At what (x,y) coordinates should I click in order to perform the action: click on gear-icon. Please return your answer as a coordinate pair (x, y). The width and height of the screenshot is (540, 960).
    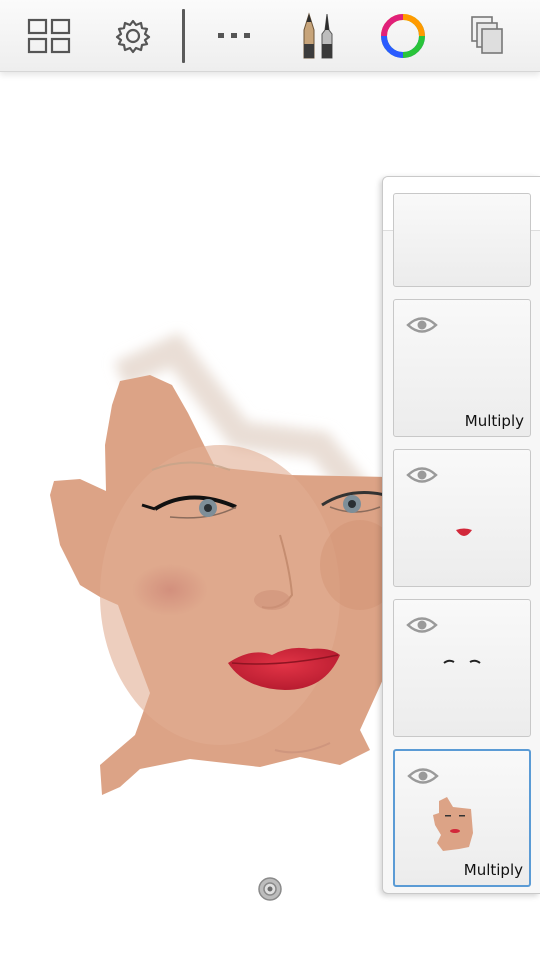
    Looking at the image, I should click on (133, 36).